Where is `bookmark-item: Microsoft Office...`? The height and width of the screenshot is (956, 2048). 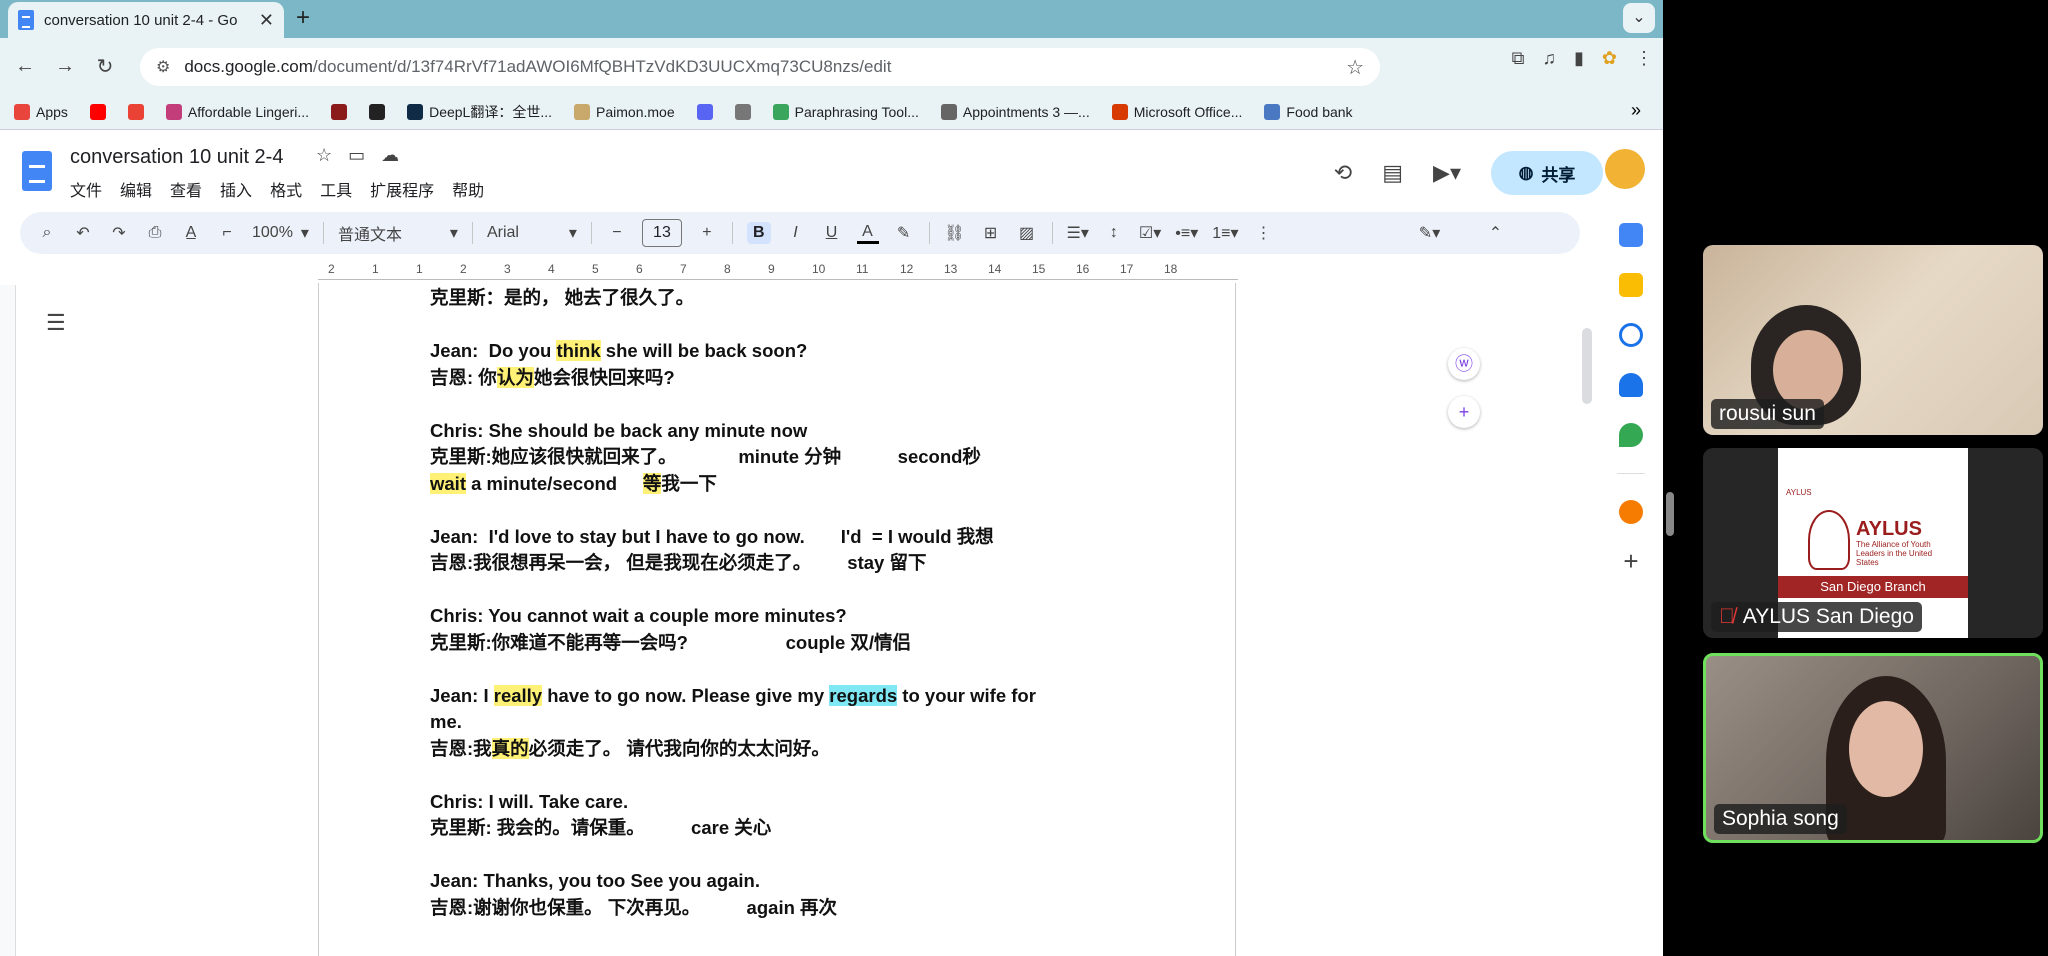
bookmark-item: Microsoft Office... is located at coordinates (1176, 111).